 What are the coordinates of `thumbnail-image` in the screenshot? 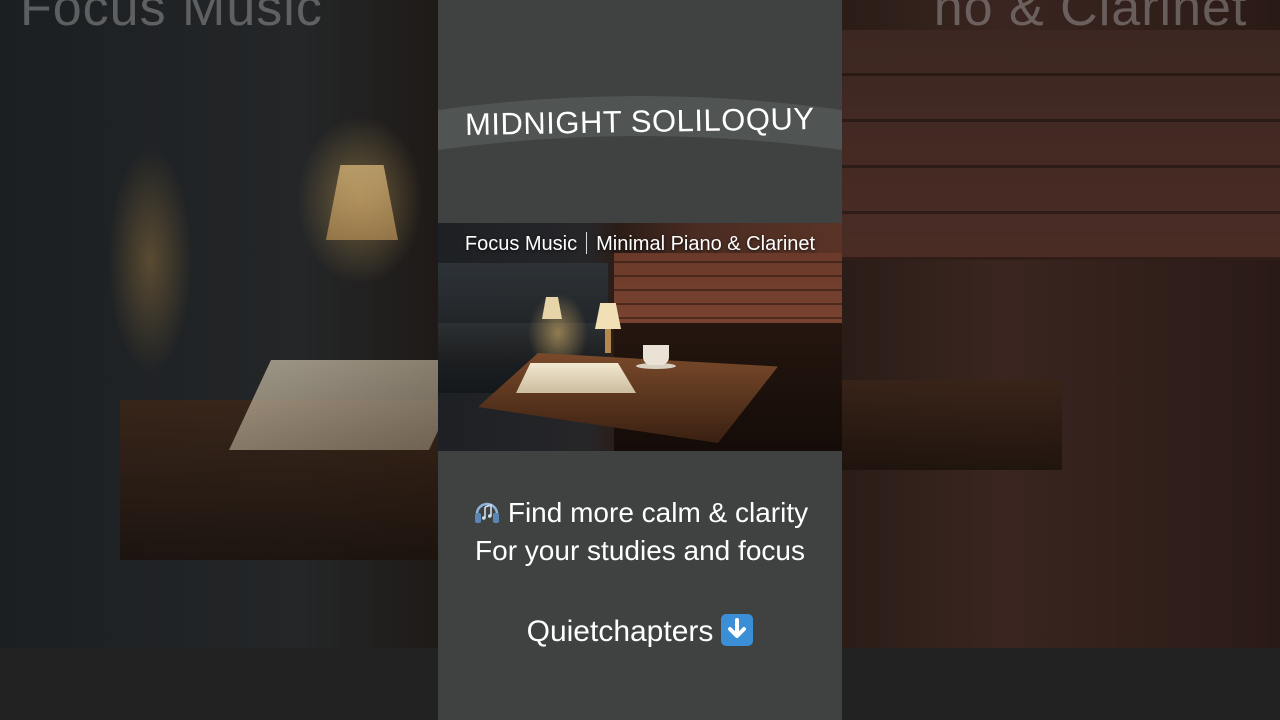 It's located at (640, 337).